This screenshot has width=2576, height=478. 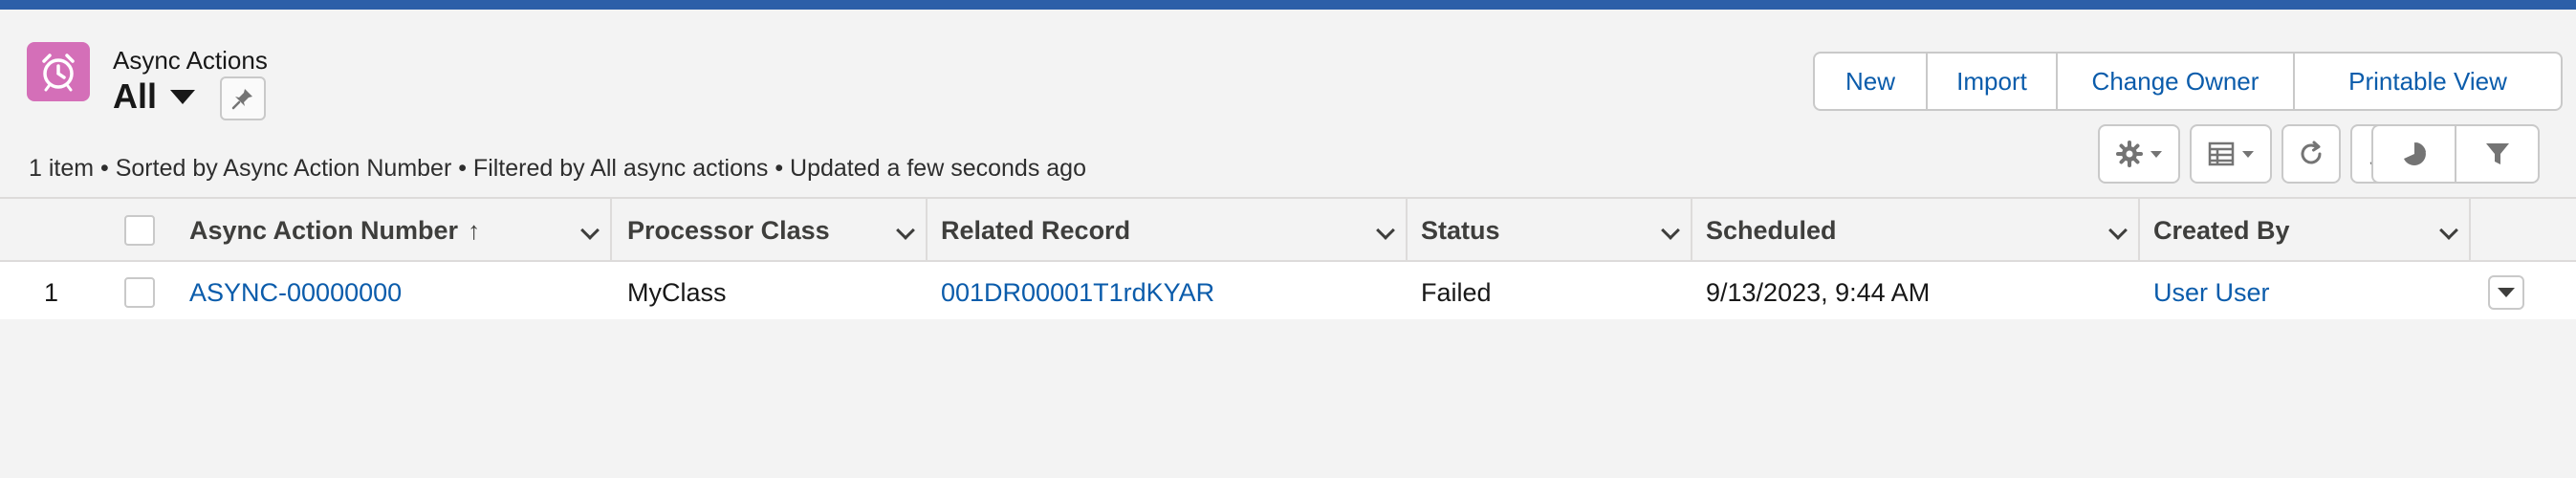 What do you see at coordinates (1456, 292) in the screenshot?
I see `status-cell: Failed` at bounding box center [1456, 292].